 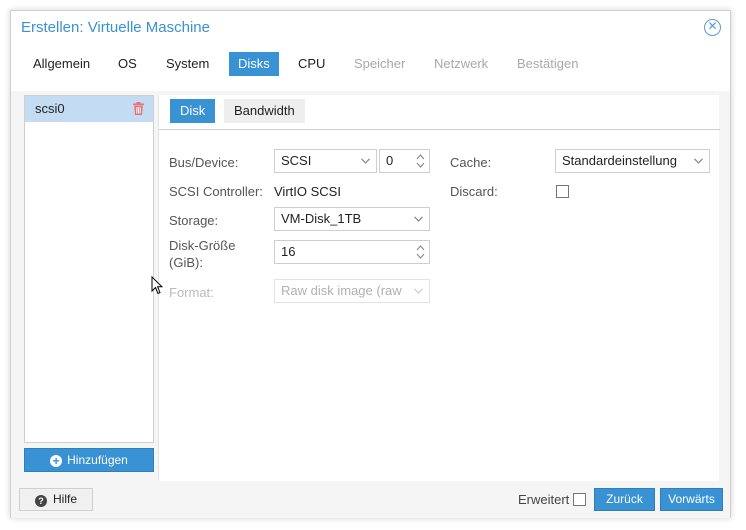 I want to click on storage-select-value: VM-Disk_1TB, so click(x=321, y=218).